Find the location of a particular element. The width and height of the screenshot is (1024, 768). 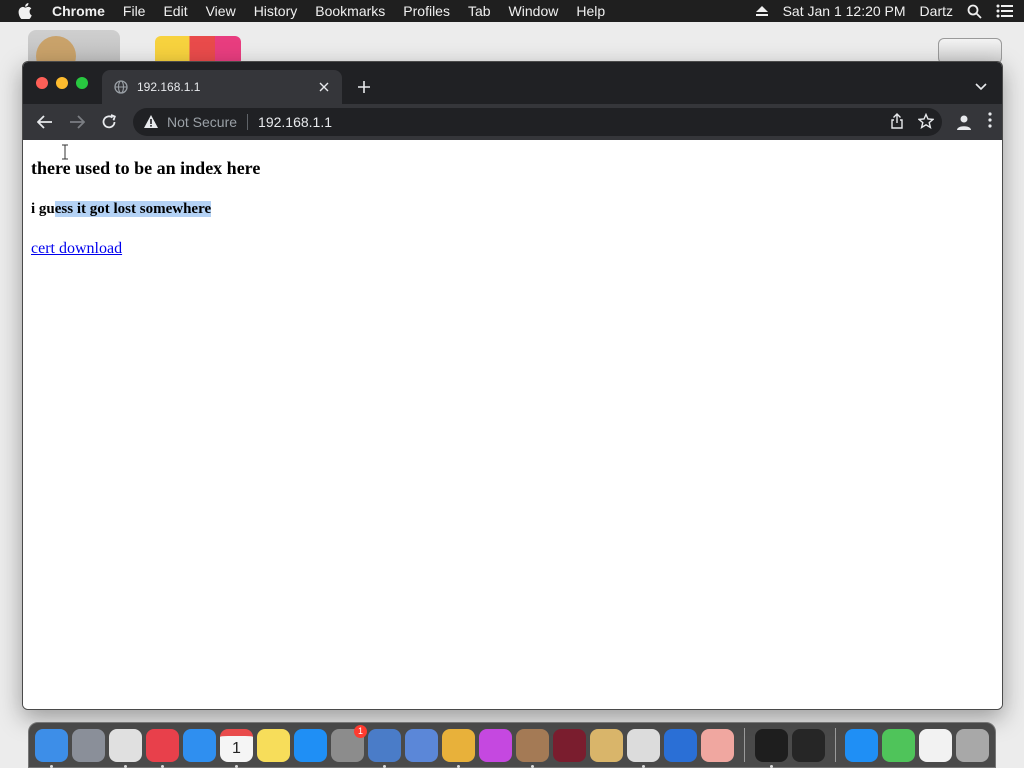

back-arrow-icon is located at coordinates (45, 122).